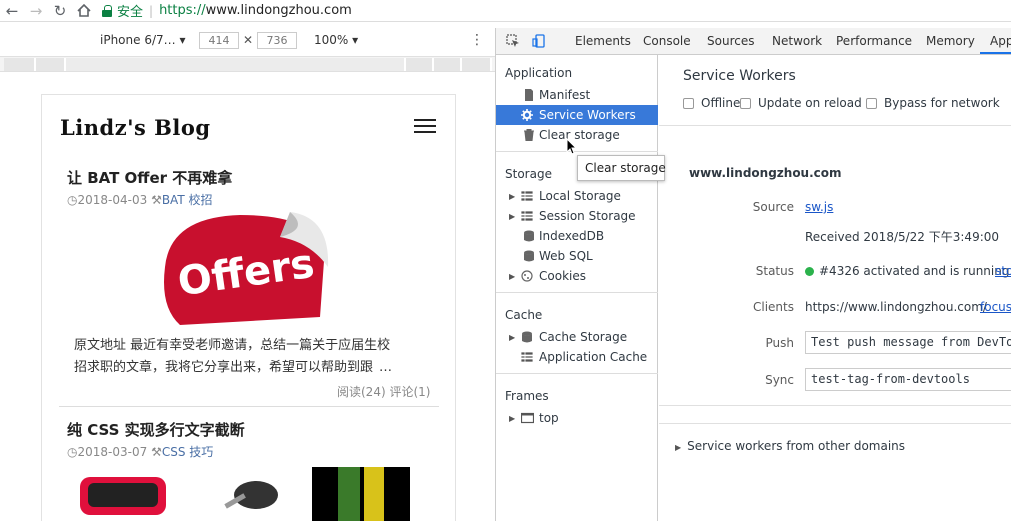 The height and width of the screenshot is (521, 1011). Describe the element at coordinates (126, 494) in the screenshot. I see `speaker-thumbnail` at that location.